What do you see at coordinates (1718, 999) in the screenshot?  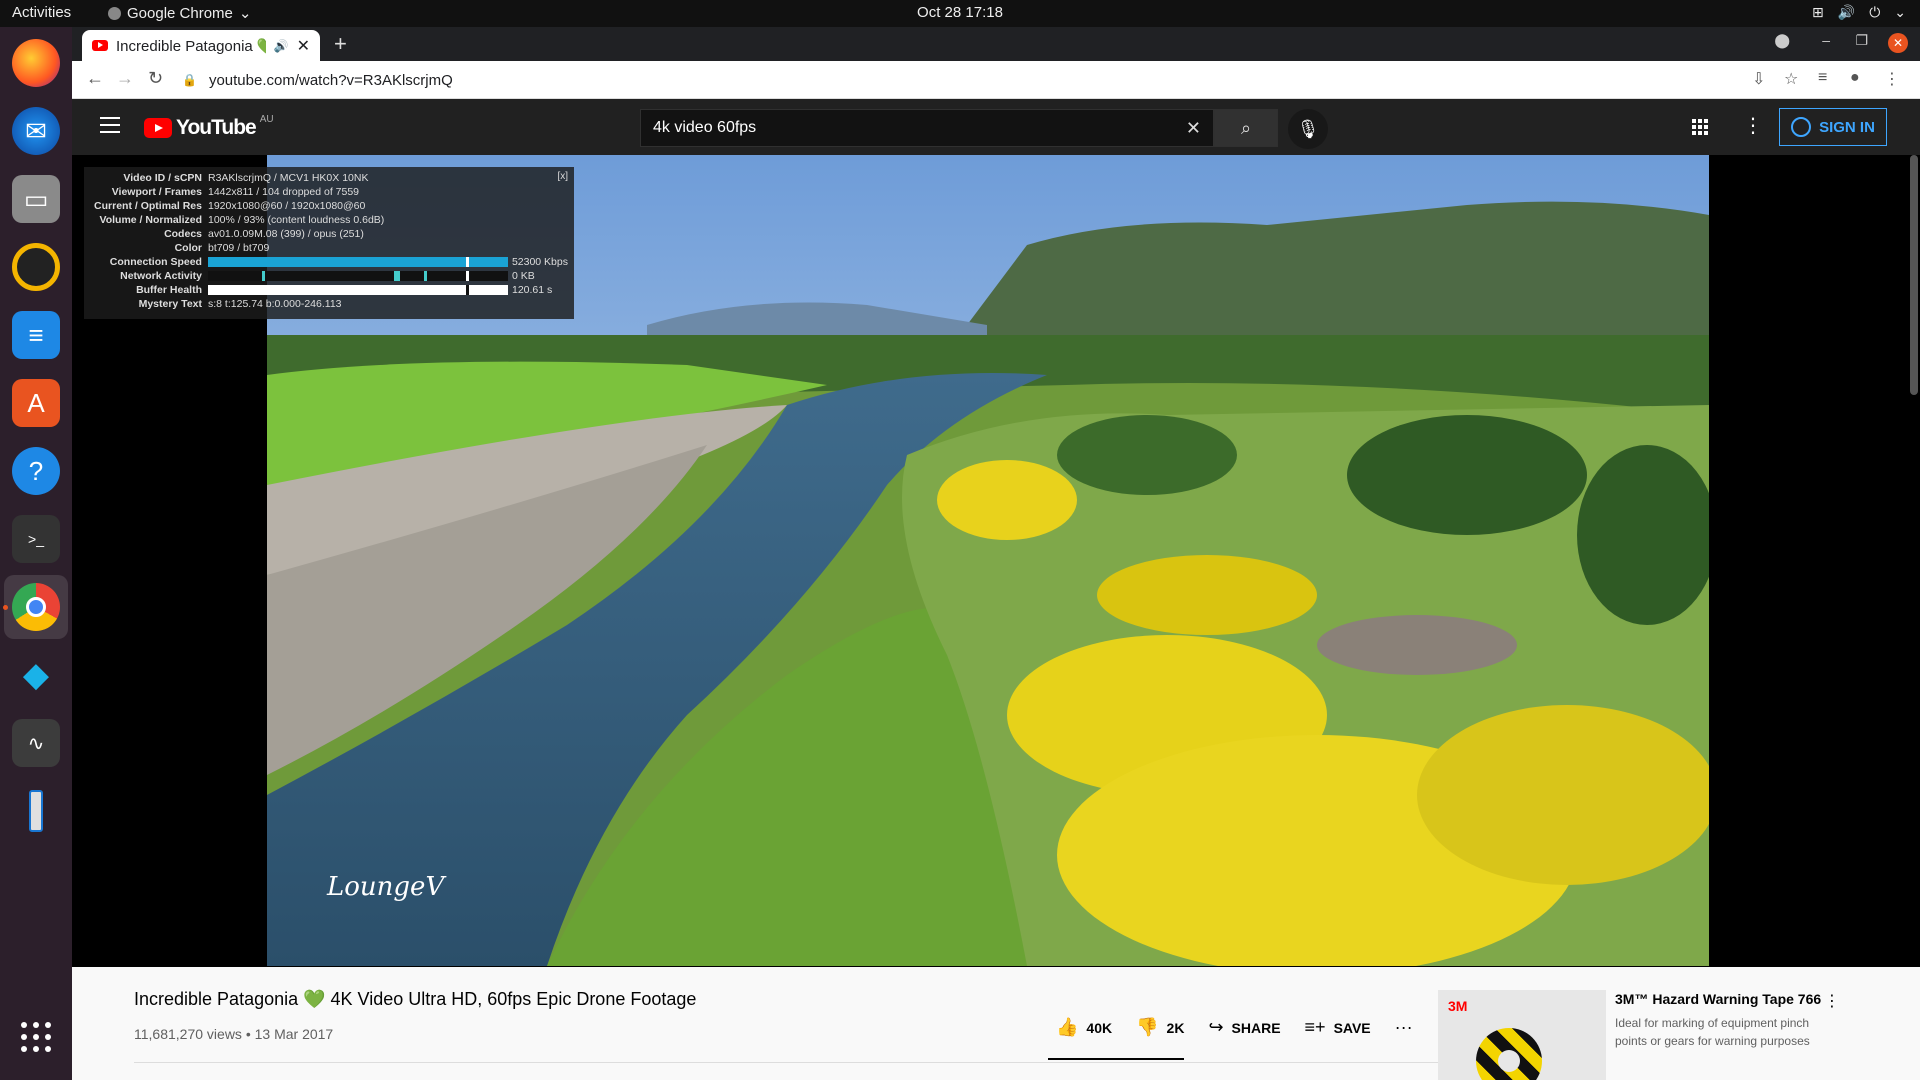 I see `ad-title: 3M™ Hazard Warning Tape 766` at bounding box center [1718, 999].